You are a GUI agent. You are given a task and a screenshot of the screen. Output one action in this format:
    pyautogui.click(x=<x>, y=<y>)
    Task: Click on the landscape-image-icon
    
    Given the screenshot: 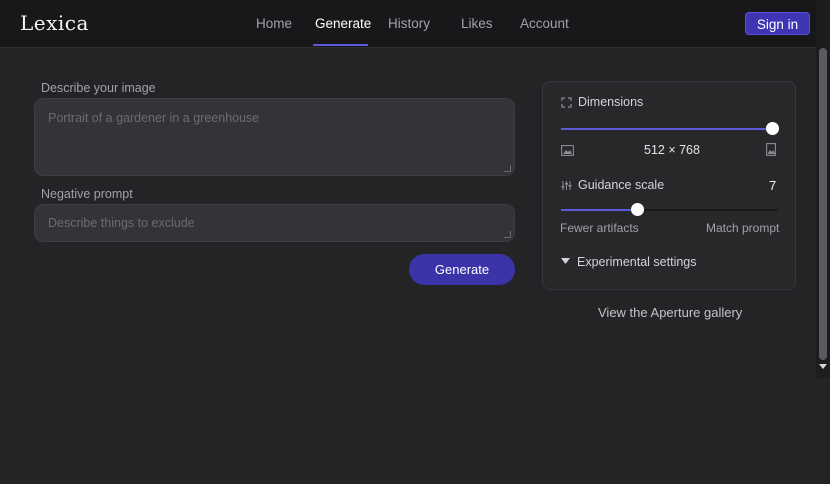 What is the action you would take?
    pyautogui.click(x=567, y=150)
    